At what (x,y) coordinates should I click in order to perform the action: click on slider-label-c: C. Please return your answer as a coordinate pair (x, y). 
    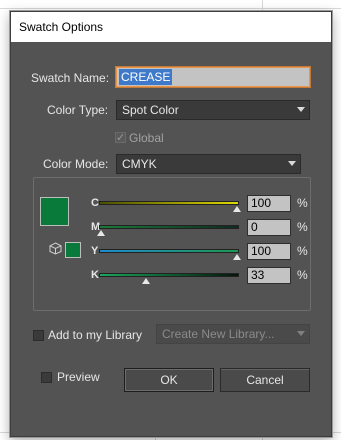
    Looking at the image, I should click on (95, 203).